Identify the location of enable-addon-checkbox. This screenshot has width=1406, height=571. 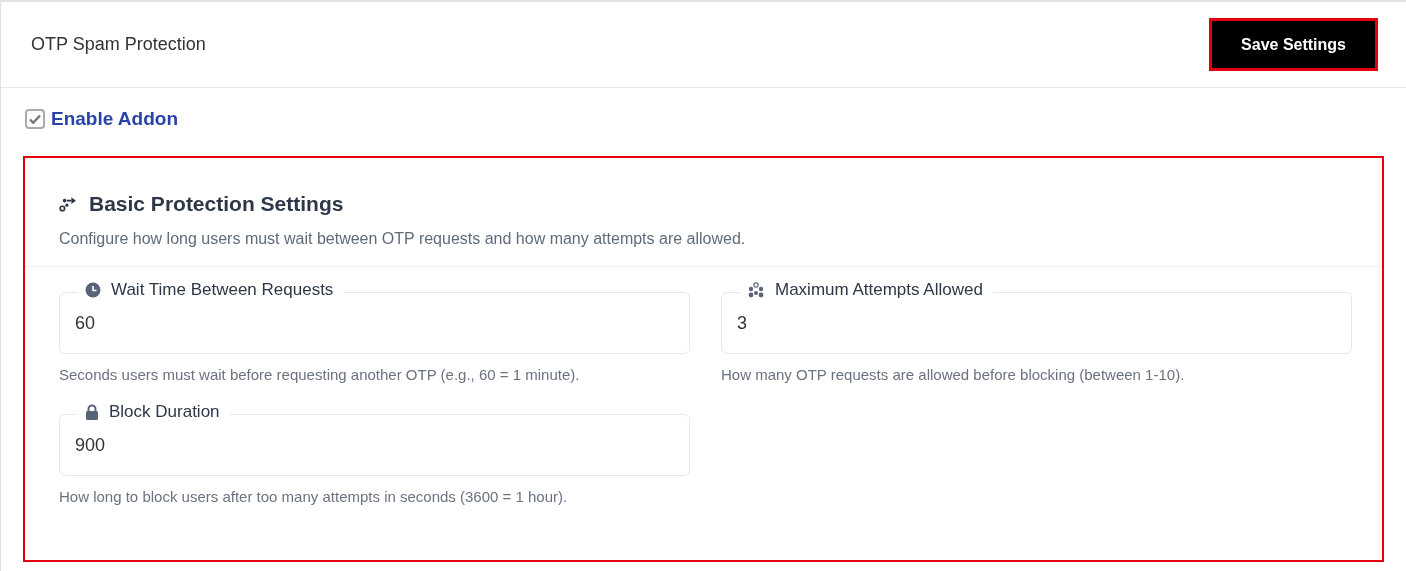
(35, 119).